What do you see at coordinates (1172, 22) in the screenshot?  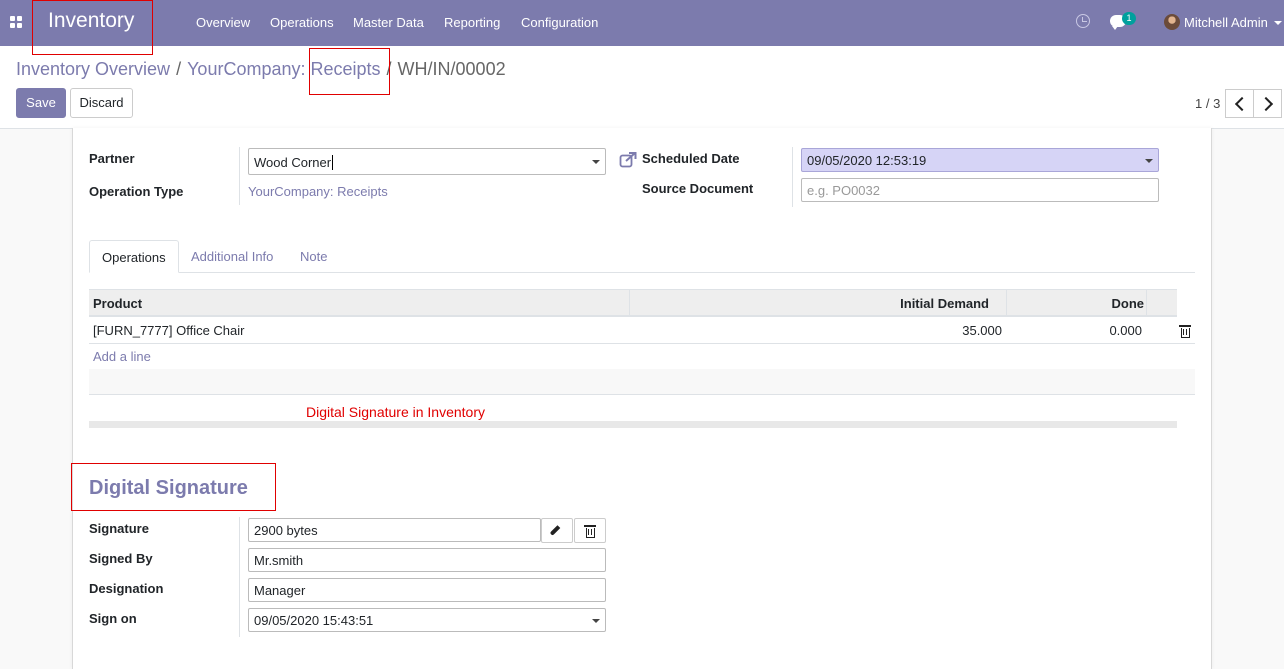 I see `user-avatar` at bounding box center [1172, 22].